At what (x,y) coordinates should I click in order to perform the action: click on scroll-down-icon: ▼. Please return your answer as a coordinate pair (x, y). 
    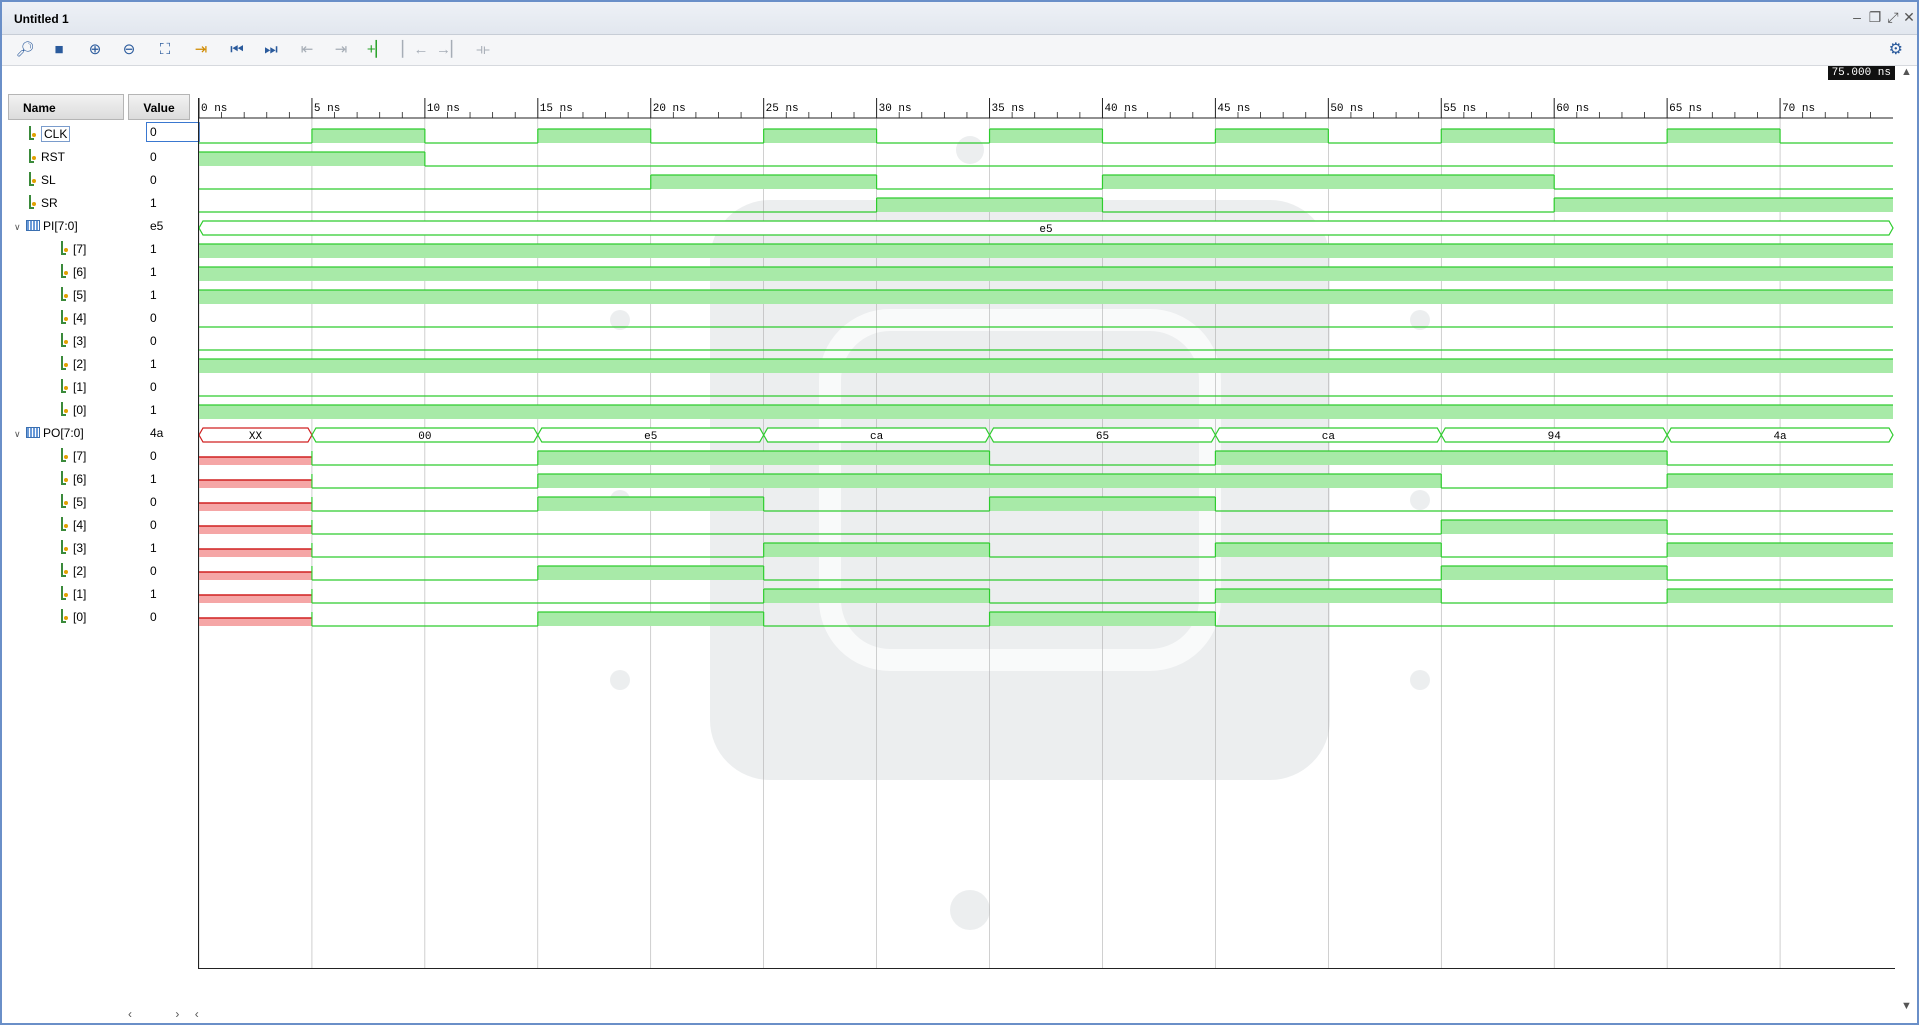
    Looking at the image, I should click on (1906, 1006).